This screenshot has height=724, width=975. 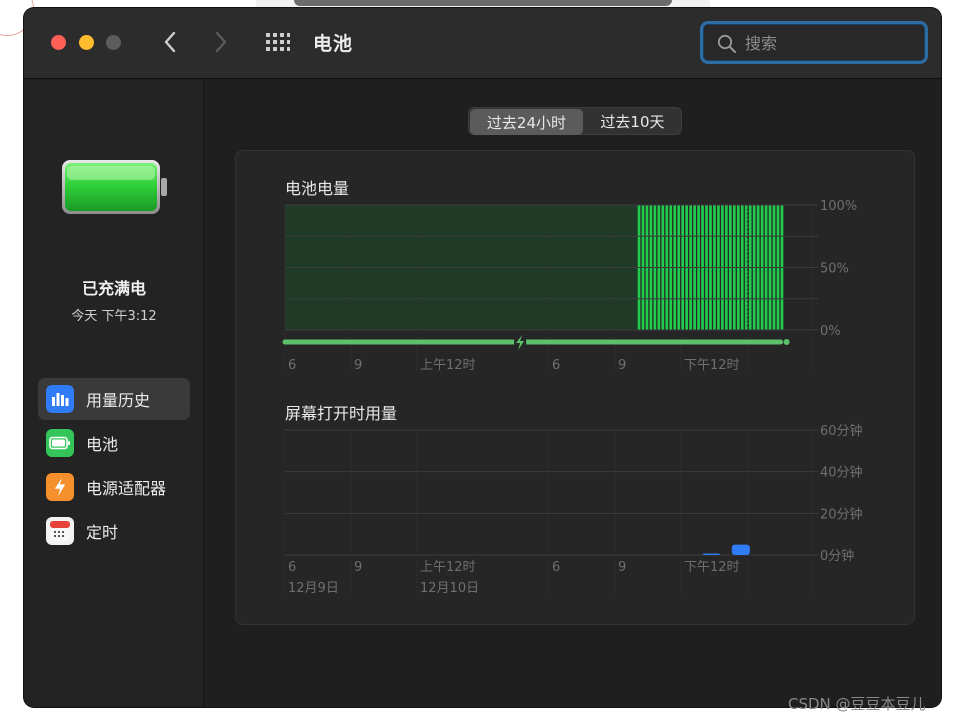 What do you see at coordinates (841, 473) in the screenshot?
I see `usage-y-tick-label: 40分钟` at bounding box center [841, 473].